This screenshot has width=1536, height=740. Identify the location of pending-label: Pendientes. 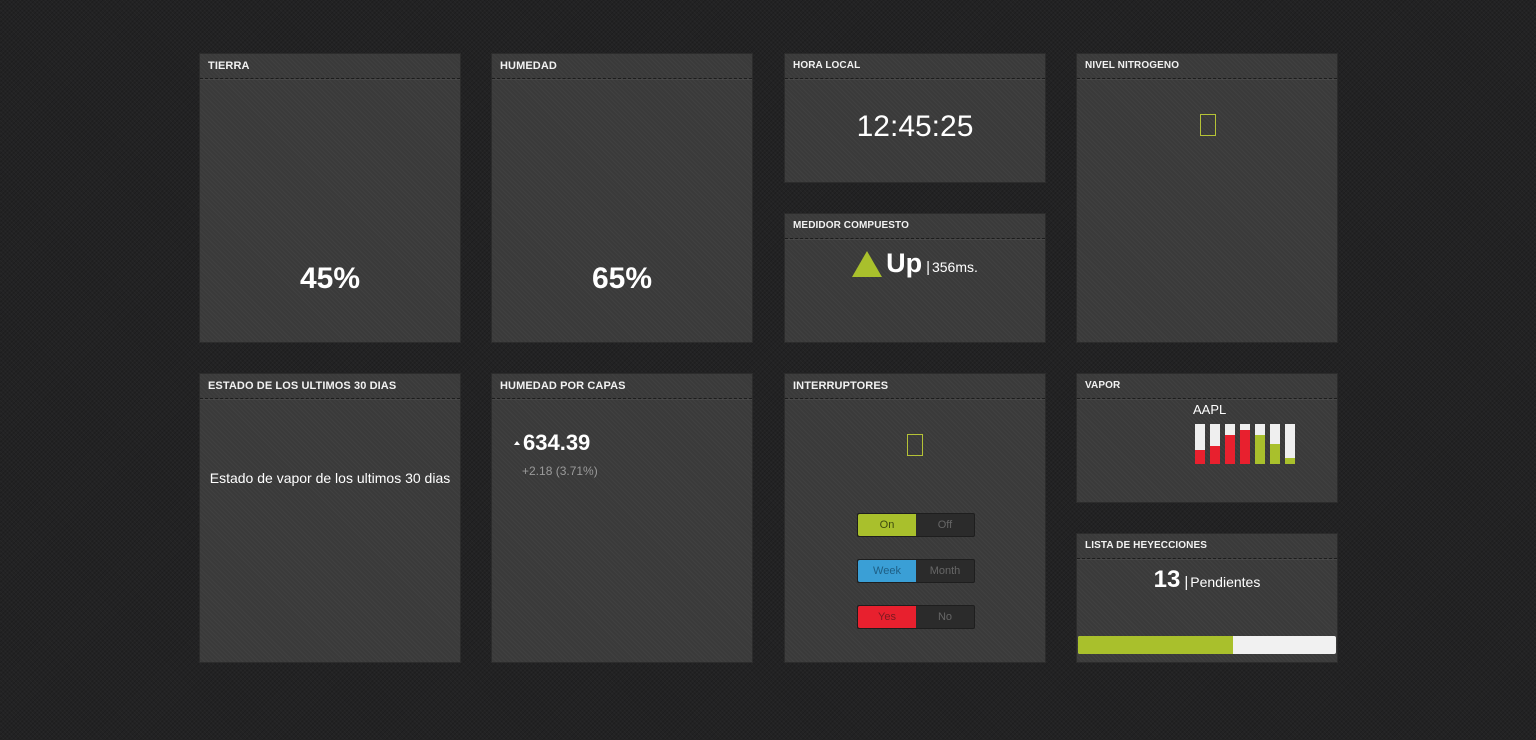
(1225, 582).